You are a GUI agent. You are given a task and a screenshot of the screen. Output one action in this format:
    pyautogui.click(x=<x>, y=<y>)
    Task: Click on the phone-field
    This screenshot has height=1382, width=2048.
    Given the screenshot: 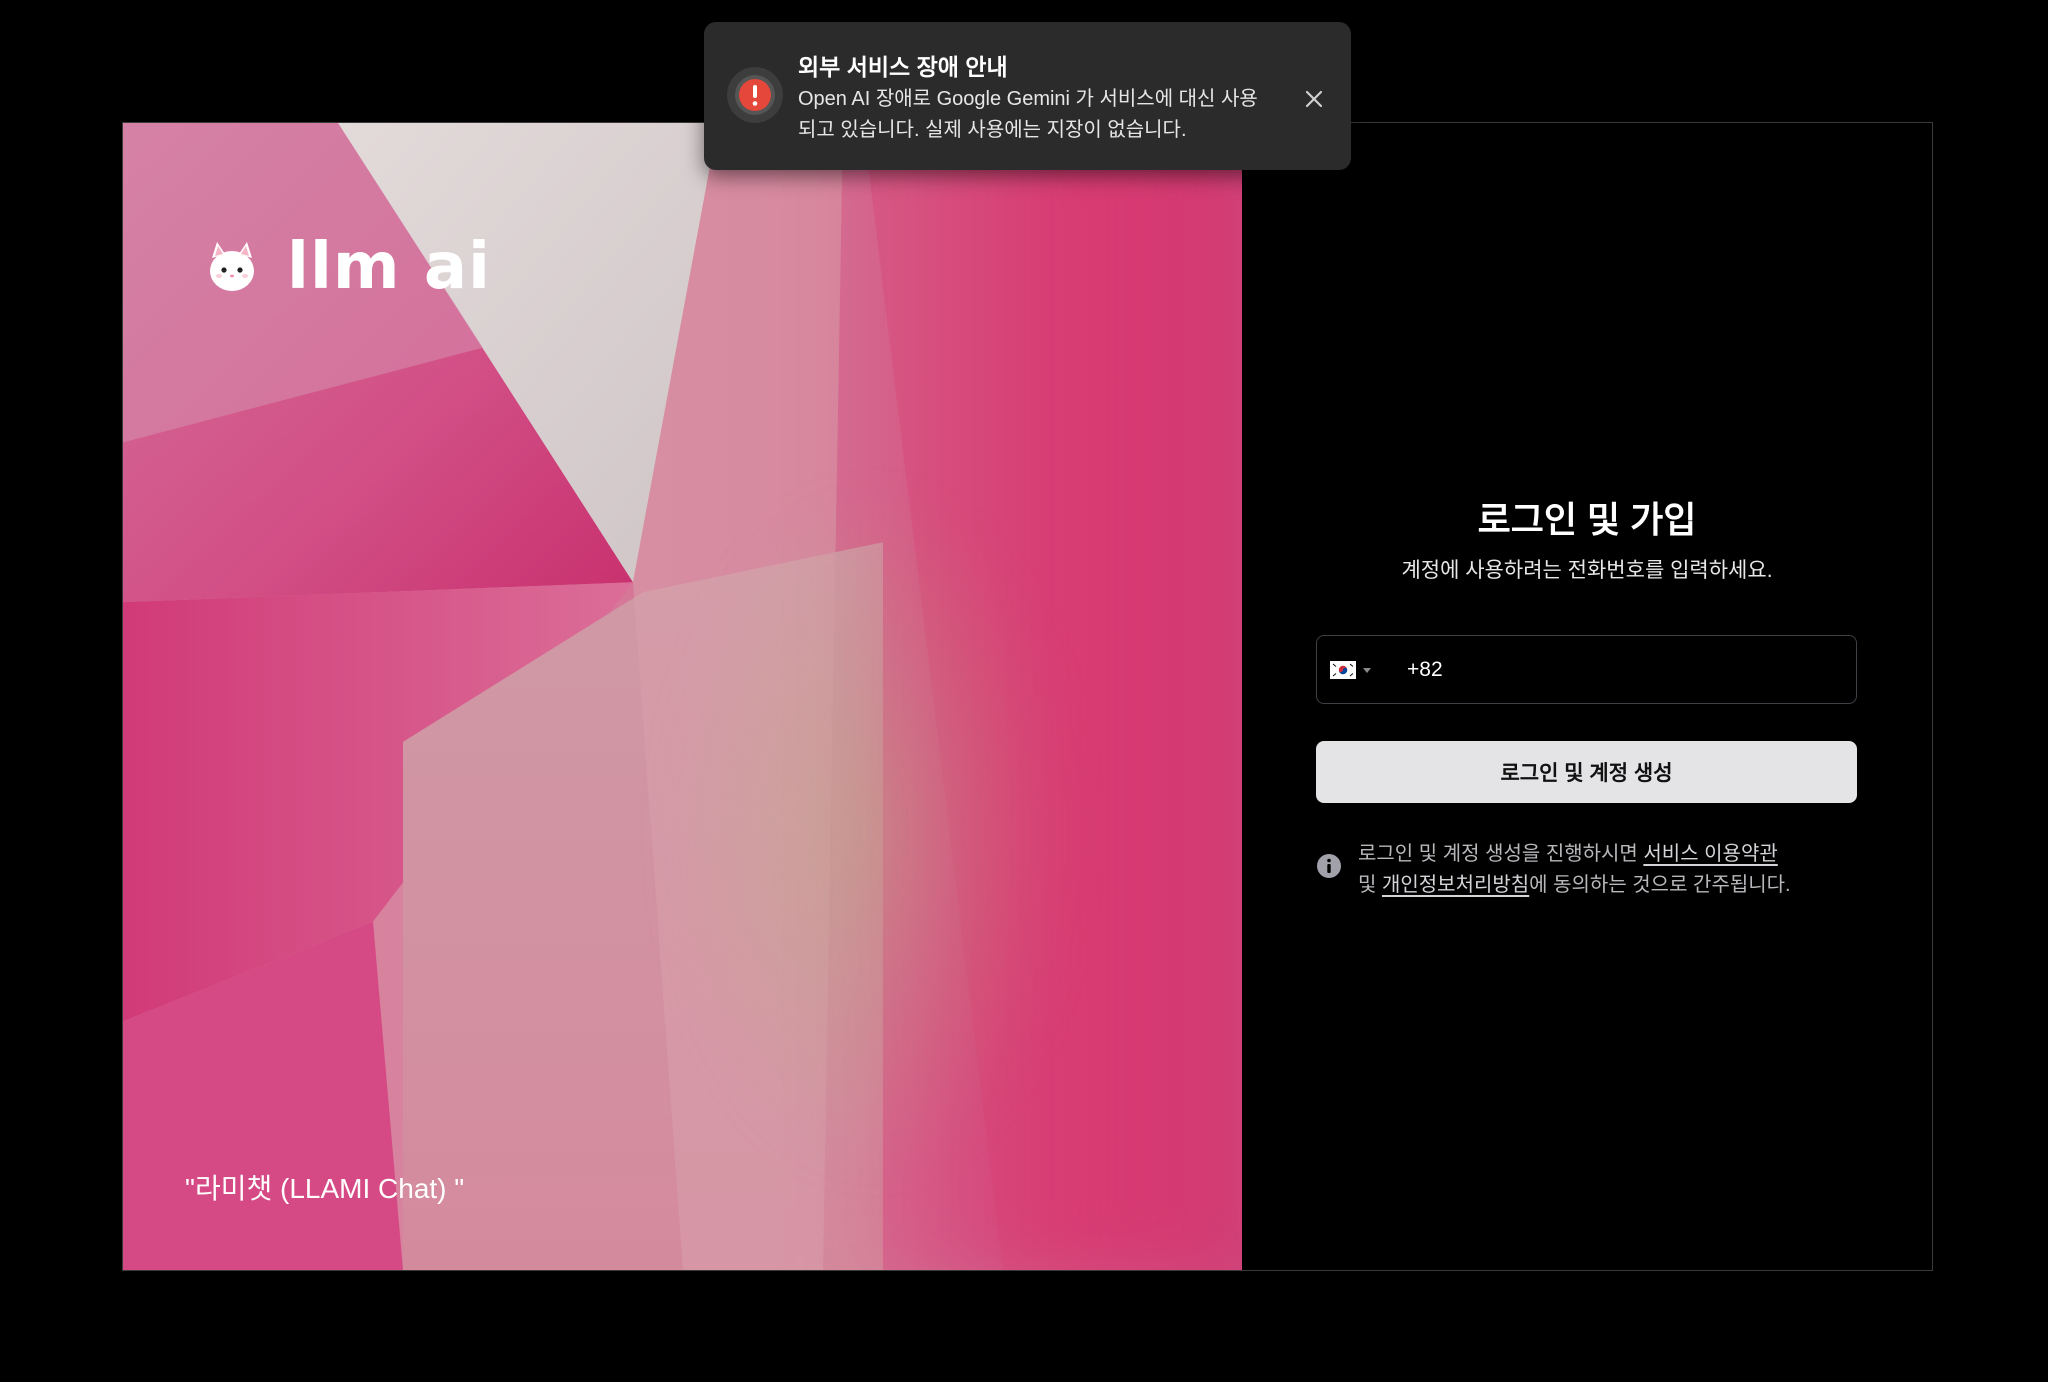 What is the action you would take?
    pyautogui.click(x=1586, y=669)
    